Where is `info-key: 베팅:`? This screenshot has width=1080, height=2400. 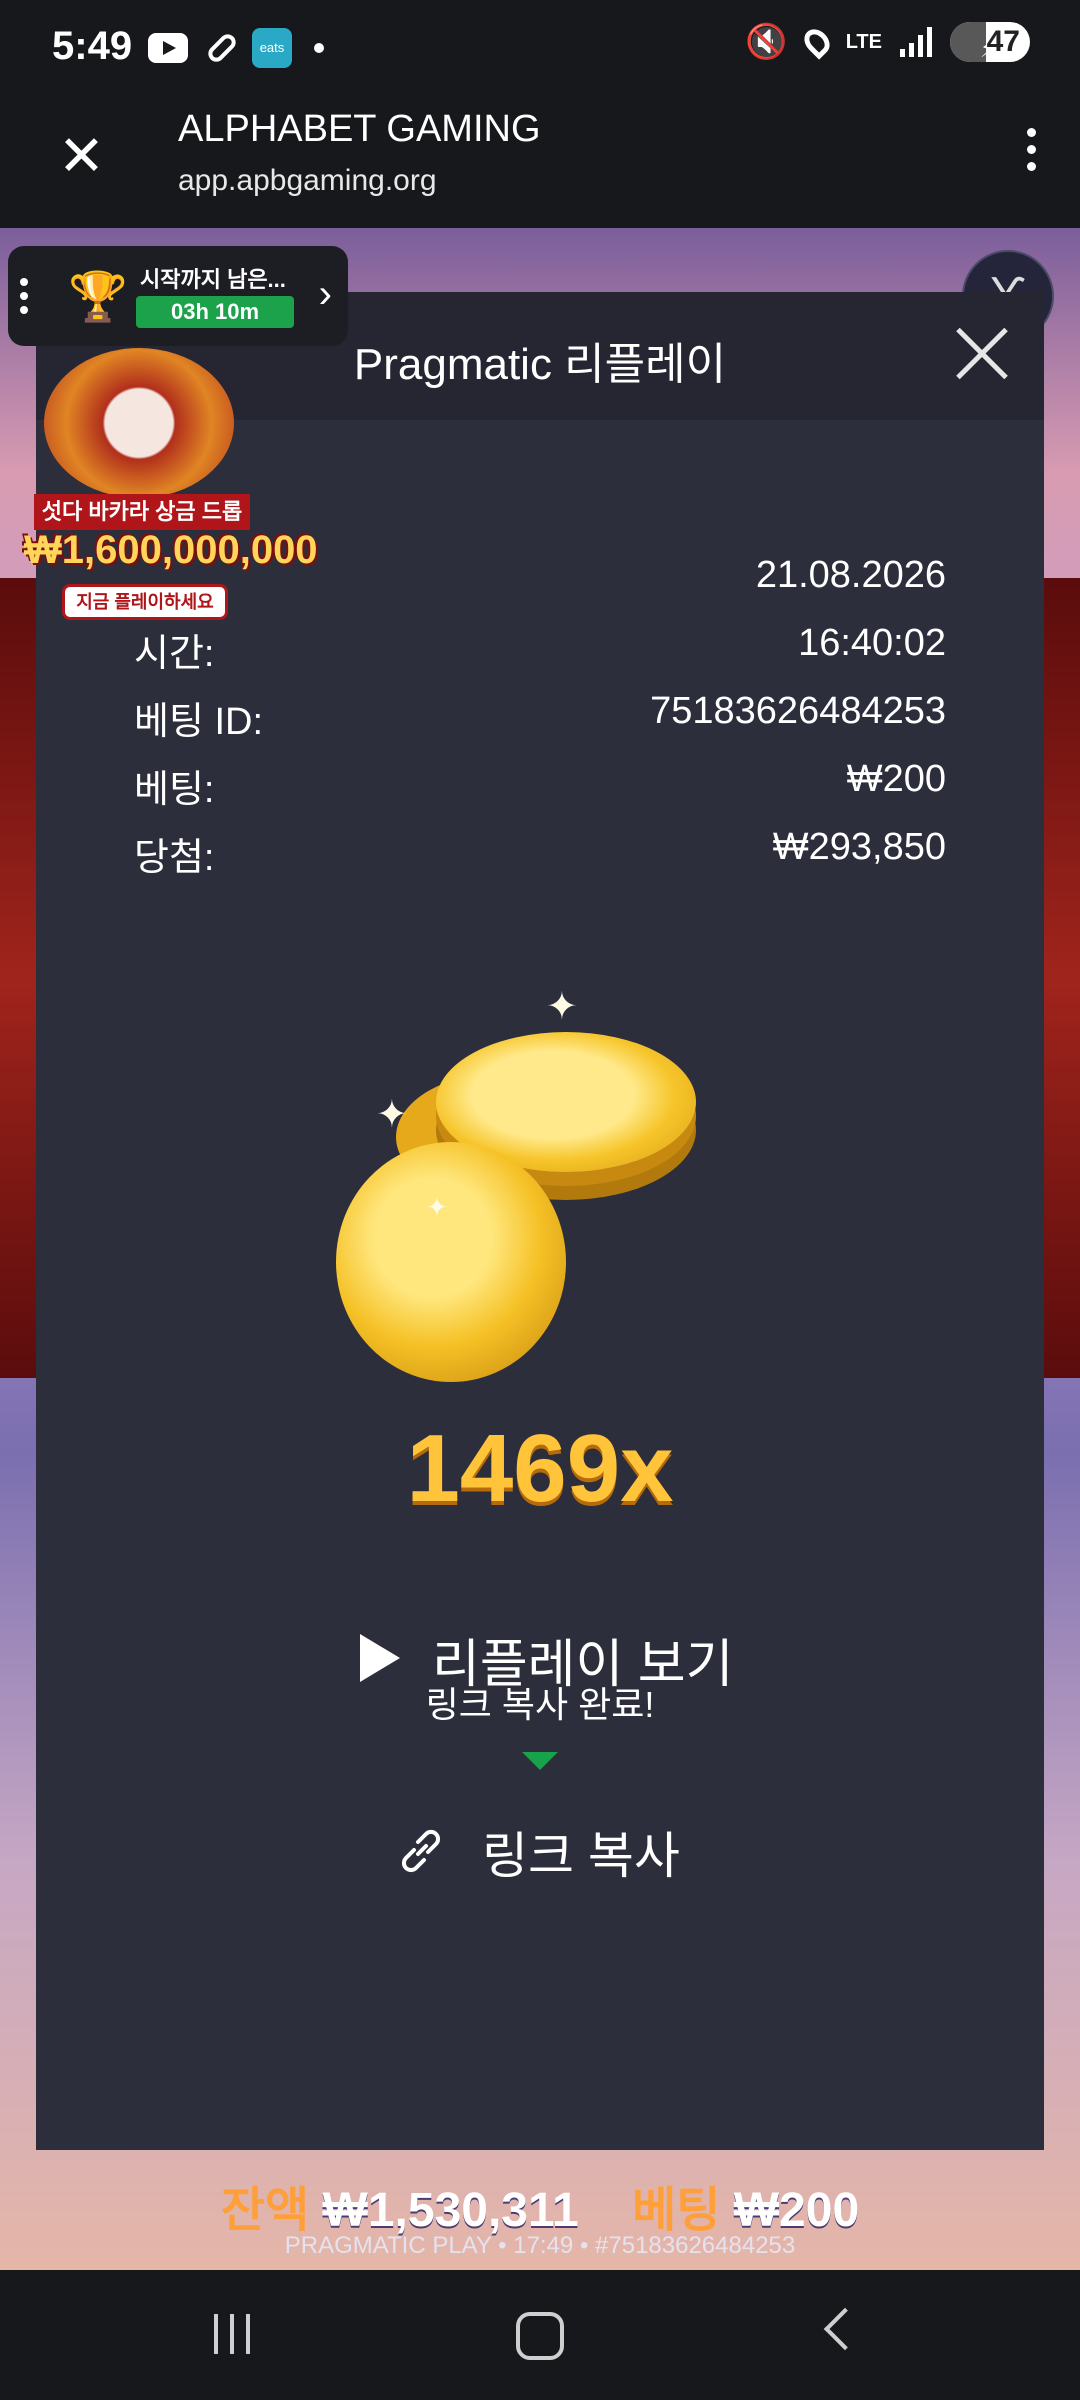 info-key: 베팅: is located at coordinates (174, 790).